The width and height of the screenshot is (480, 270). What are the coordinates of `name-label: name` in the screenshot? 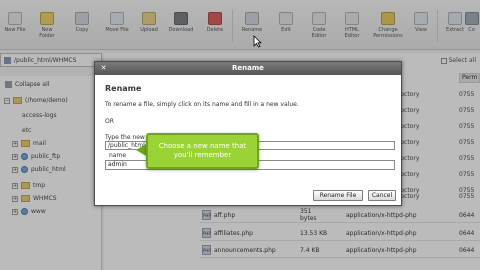 It's located at (118, 155).